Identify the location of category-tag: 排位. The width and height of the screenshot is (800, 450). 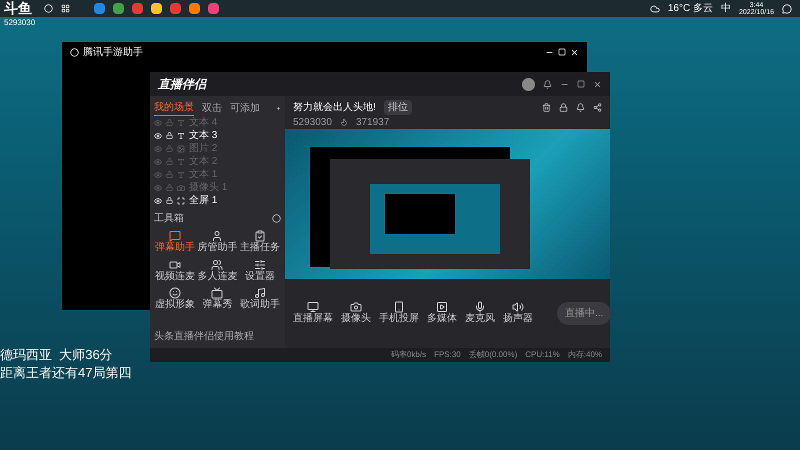
(398, 107).